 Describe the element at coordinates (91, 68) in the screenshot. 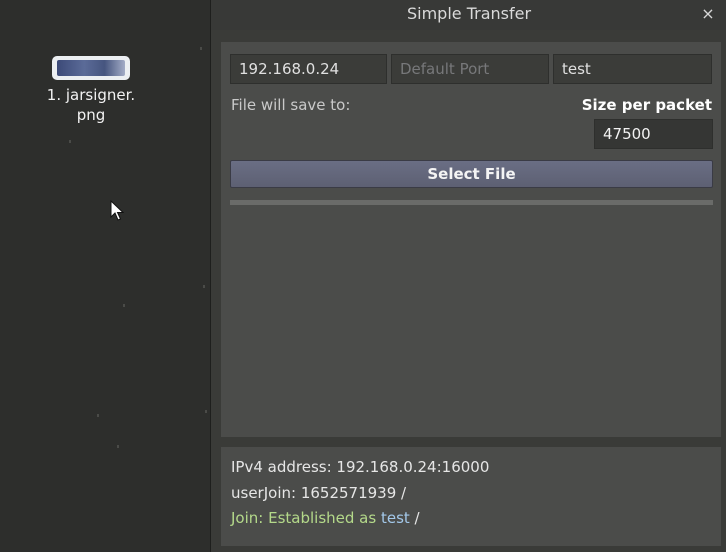

I see `image-thumbnail-icon` at that location.